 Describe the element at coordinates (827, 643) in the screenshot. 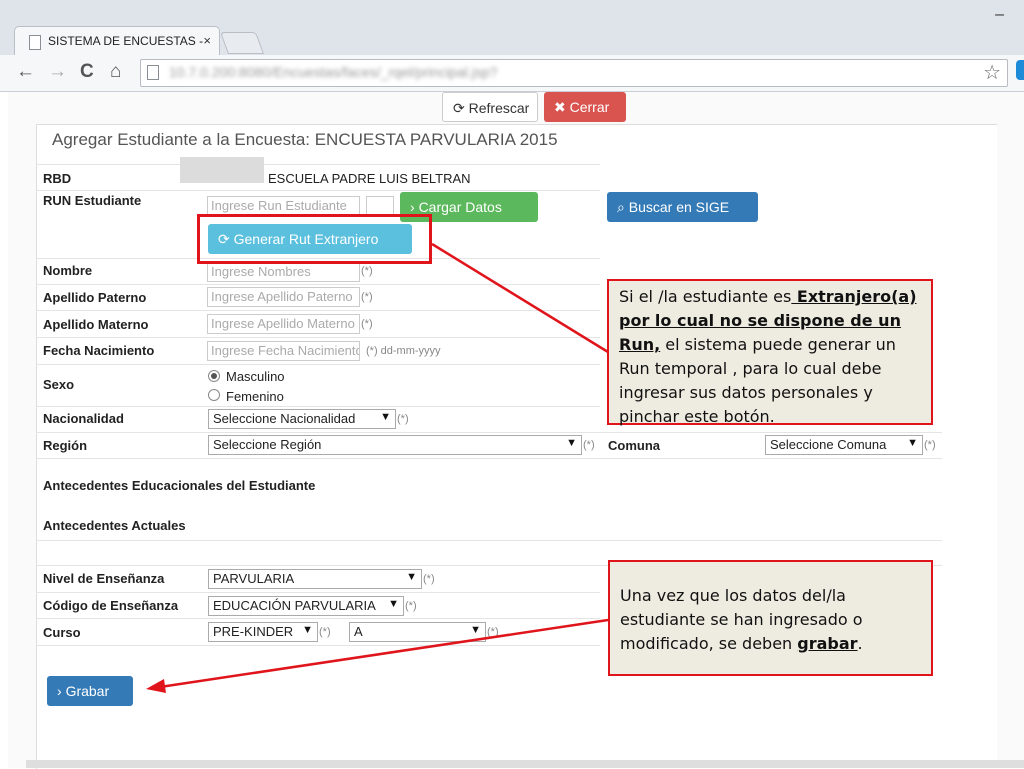

I see `callout-grabar-bold: grabar` at that location.